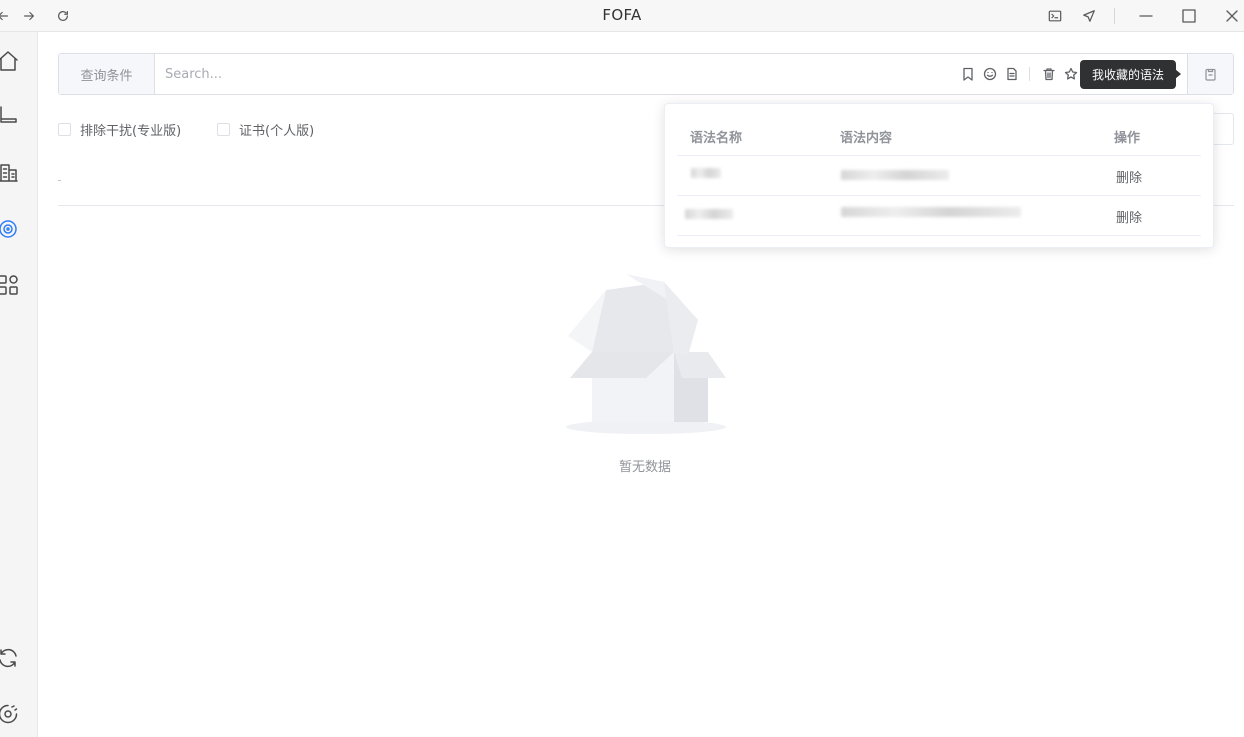  Describe the element at coordinates (1089, 16) in the screenshot. I see `send-icon` at that location.